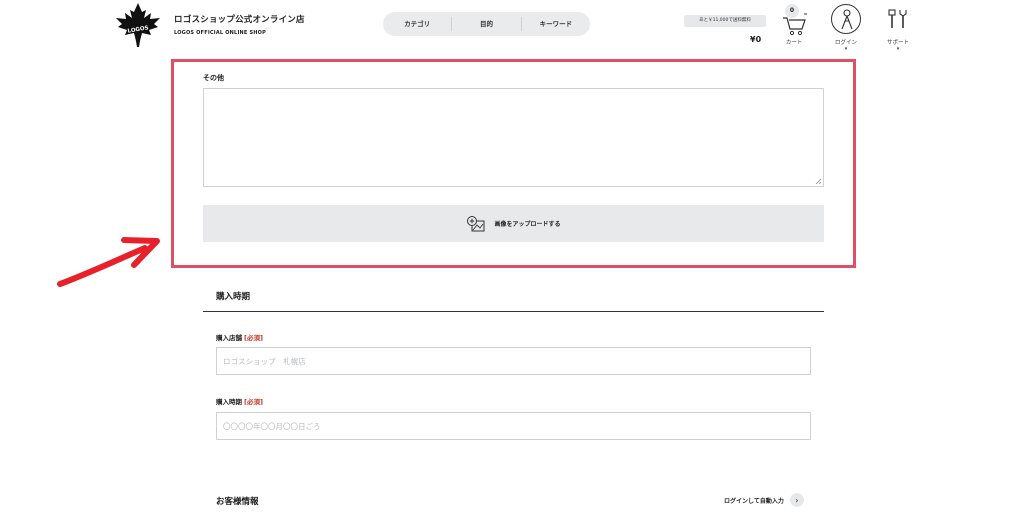 The width and height of the screenshot is (1024, 512). What do you see at coordinates (555, 24) in the screenshot?
I see `nav-keyword: キーワード` at bounding box center [555, 24].